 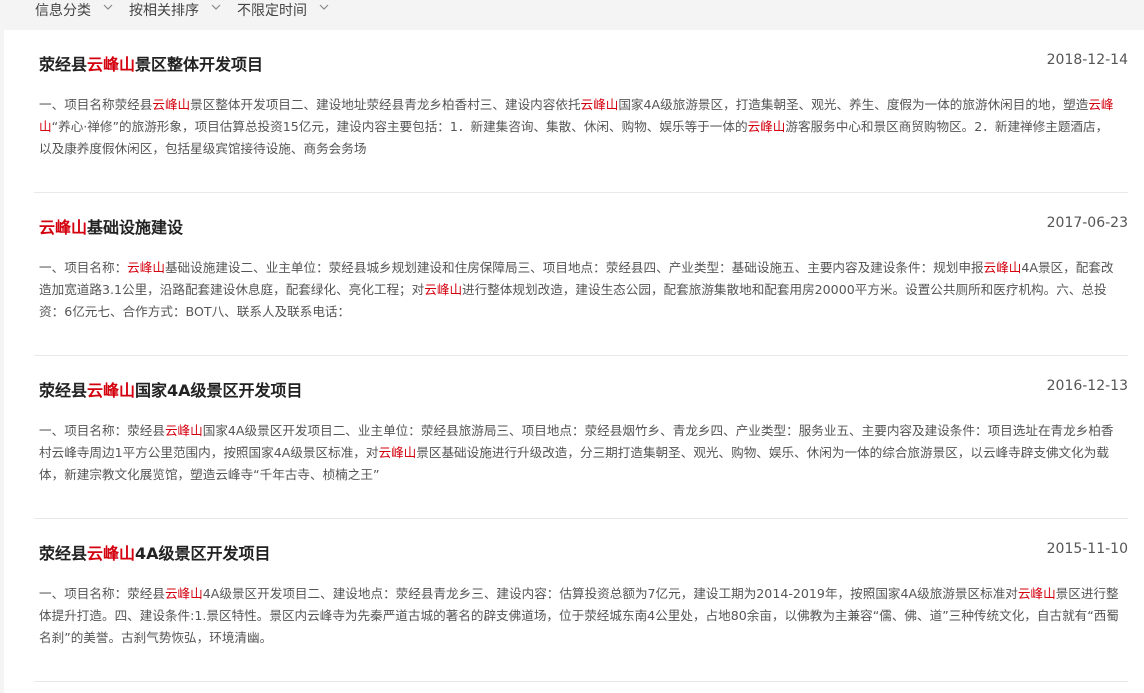 I want to click on result-date: 2018-12-14, so click(x=1087, y=60).